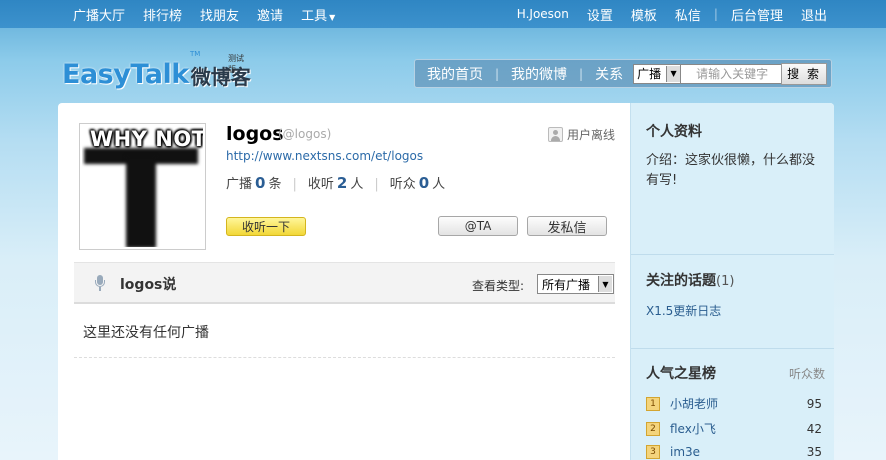 The image size is (886, 460). What do you see at coordinates (734, 403) in the screenshot?
I see `star-rank-item: 1 小胡老师 95` at bounding box center [734, 403].